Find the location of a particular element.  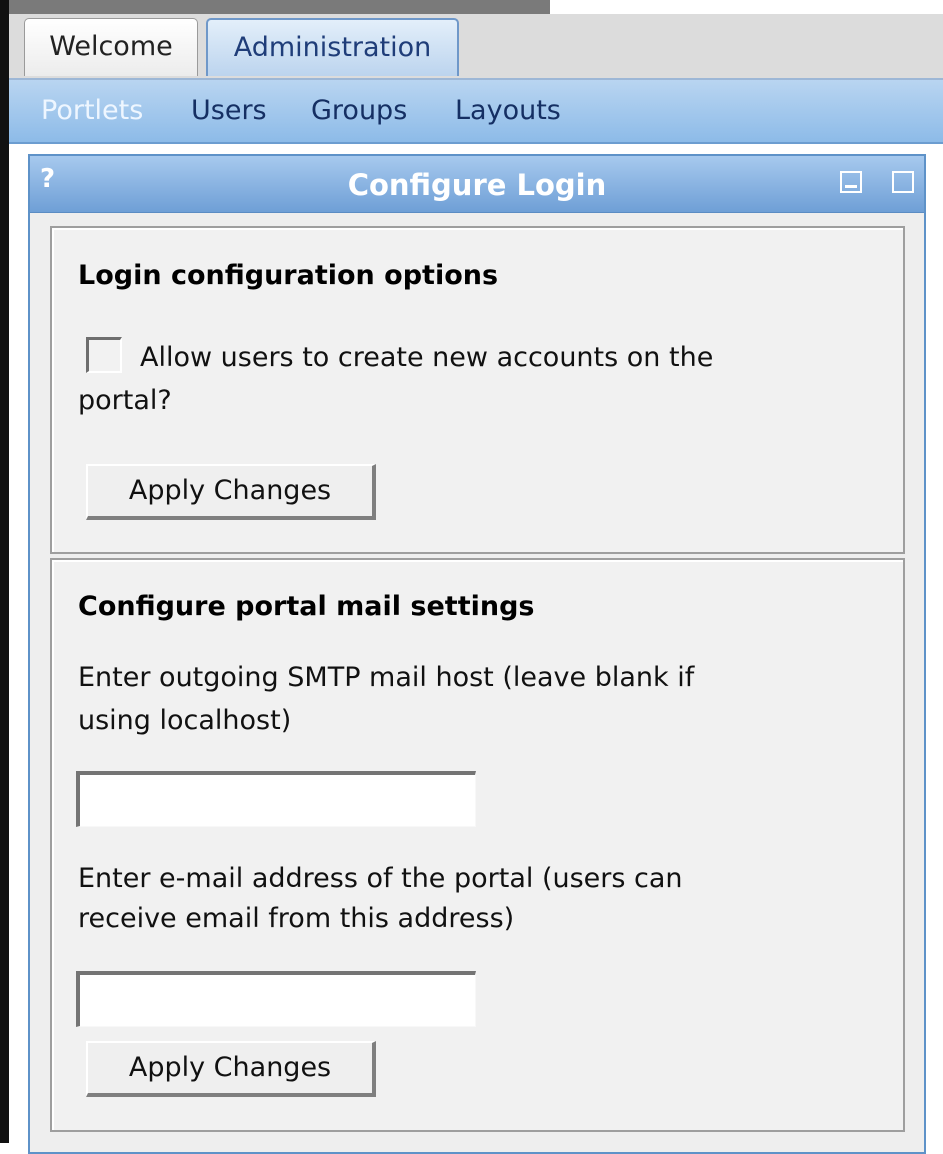

top-chrome-blank is located at coordinates (746, 7).